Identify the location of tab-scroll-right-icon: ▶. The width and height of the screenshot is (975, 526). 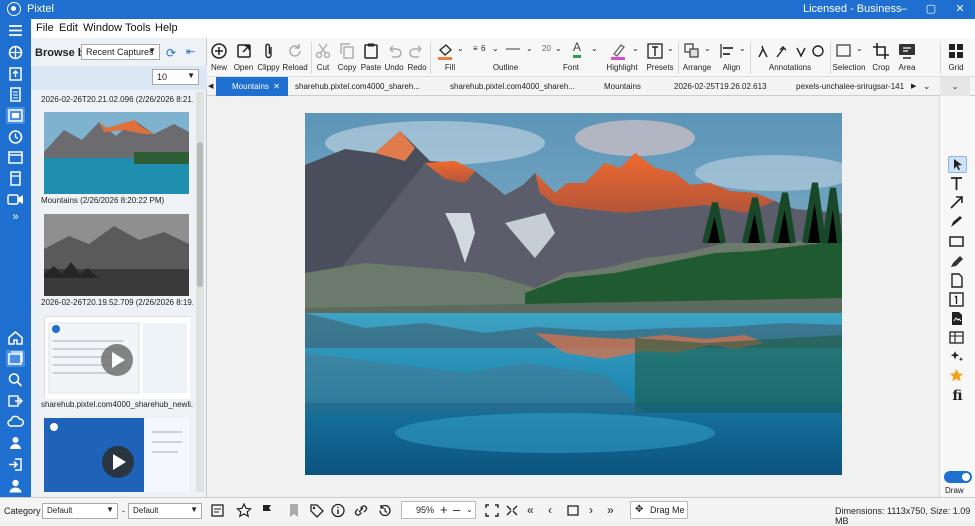
(915, 86).